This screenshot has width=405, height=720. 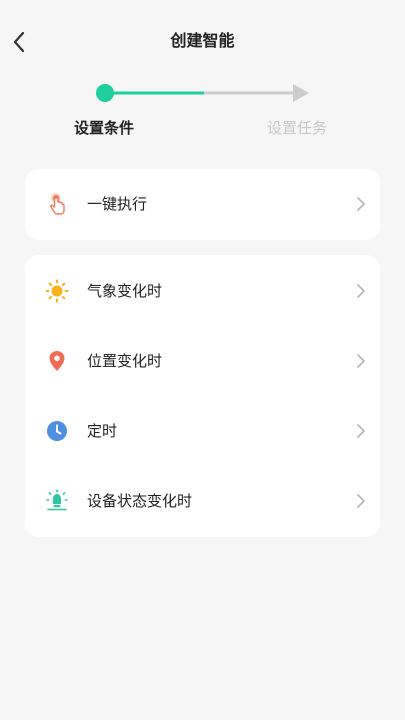 I want to click on condition-device-state: 设备状态变化时, so click(x=202, y=501).